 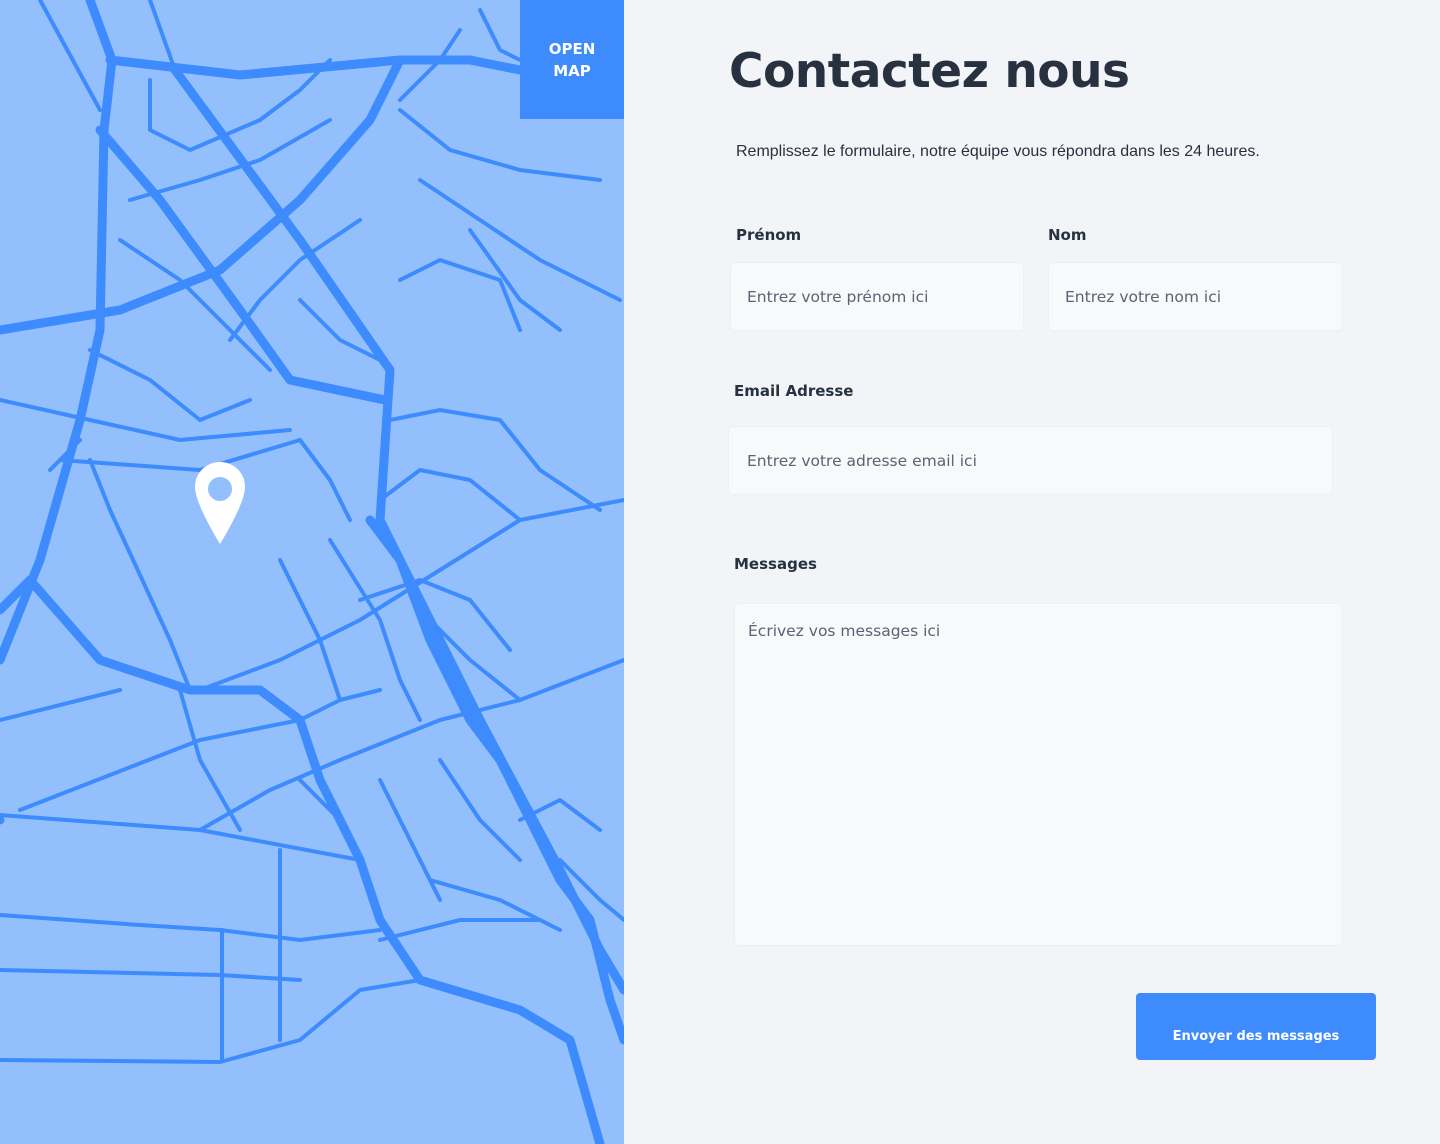 I want to click on open-map-label-line2: MAP, so click(x=572, y=70).